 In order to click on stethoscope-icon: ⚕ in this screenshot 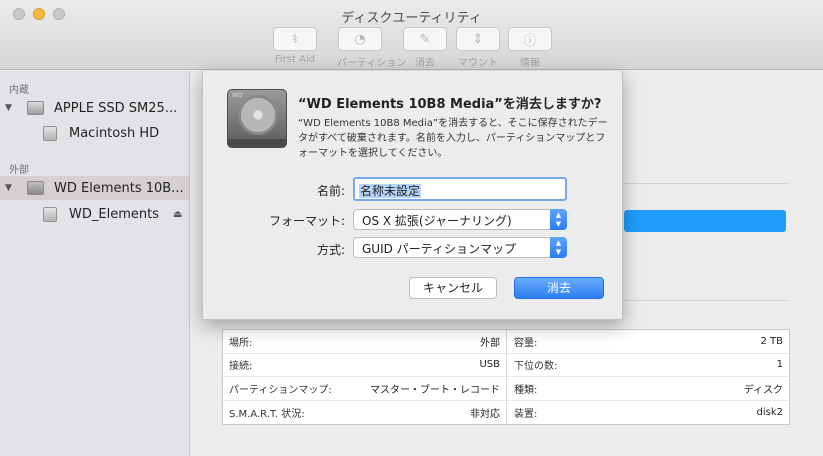, I will do `click(295, 39)`.